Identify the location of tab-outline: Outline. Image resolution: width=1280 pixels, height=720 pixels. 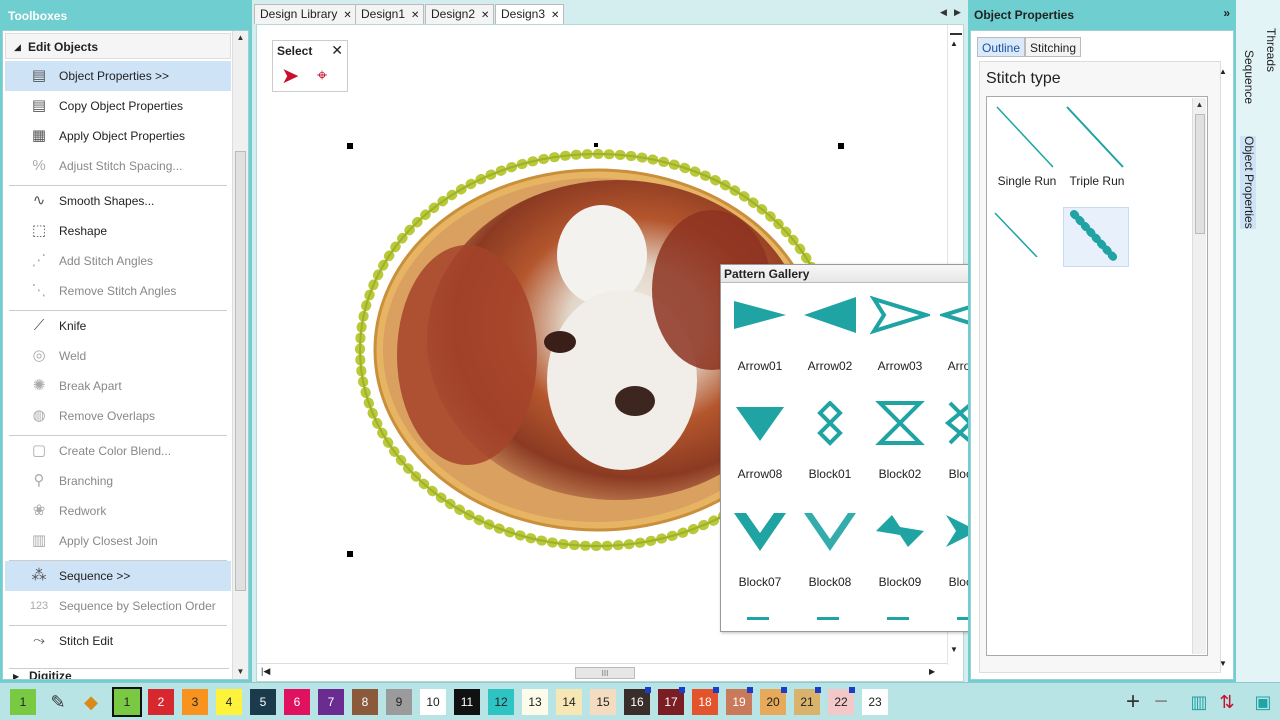
(1001, 47).